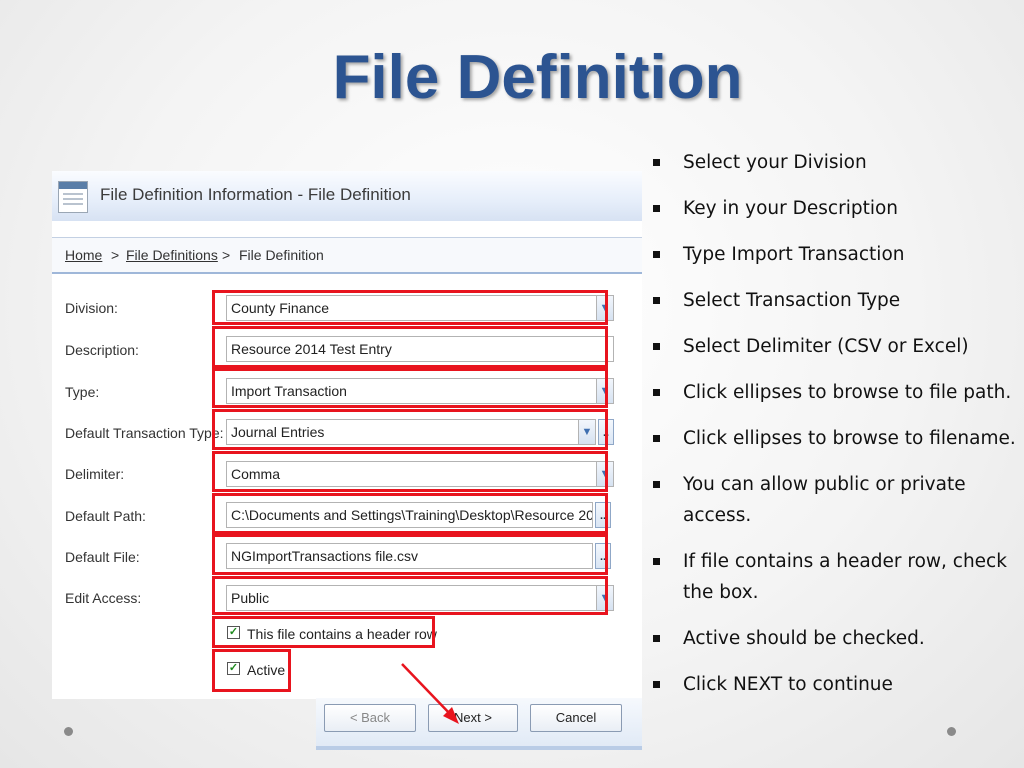 The width and height of the screenshot is (1024, 768). Describe the element at coordinates (102, 350) in the screenshot. I see `description-label: Description:` at that location.